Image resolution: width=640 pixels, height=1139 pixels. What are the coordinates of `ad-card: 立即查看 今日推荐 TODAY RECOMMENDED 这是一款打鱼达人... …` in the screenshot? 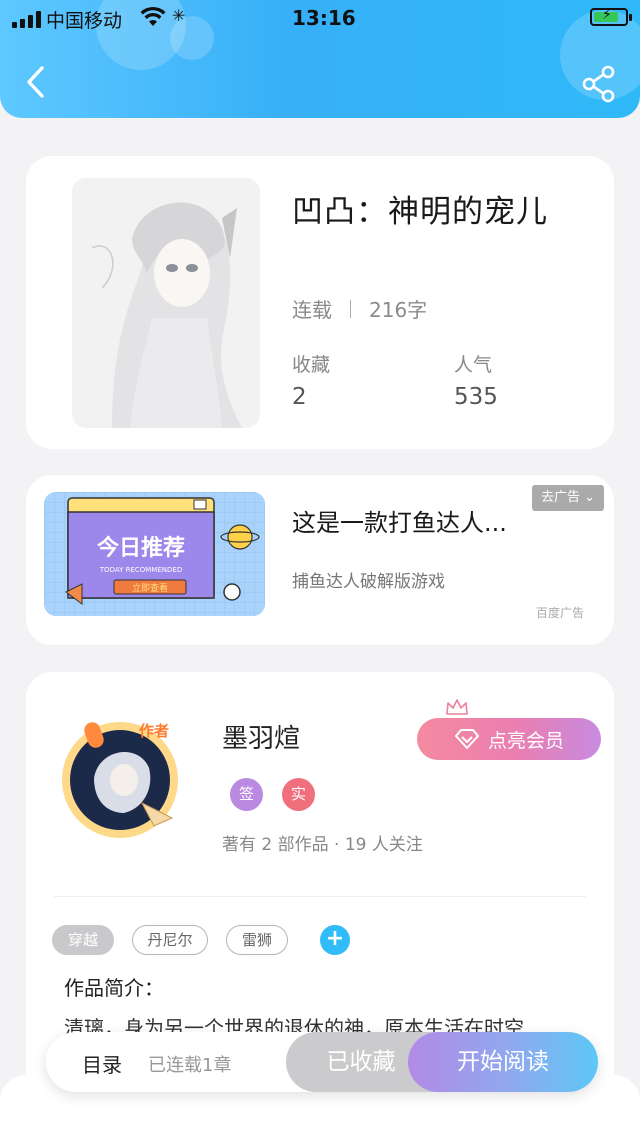 It's located at (320, 560).